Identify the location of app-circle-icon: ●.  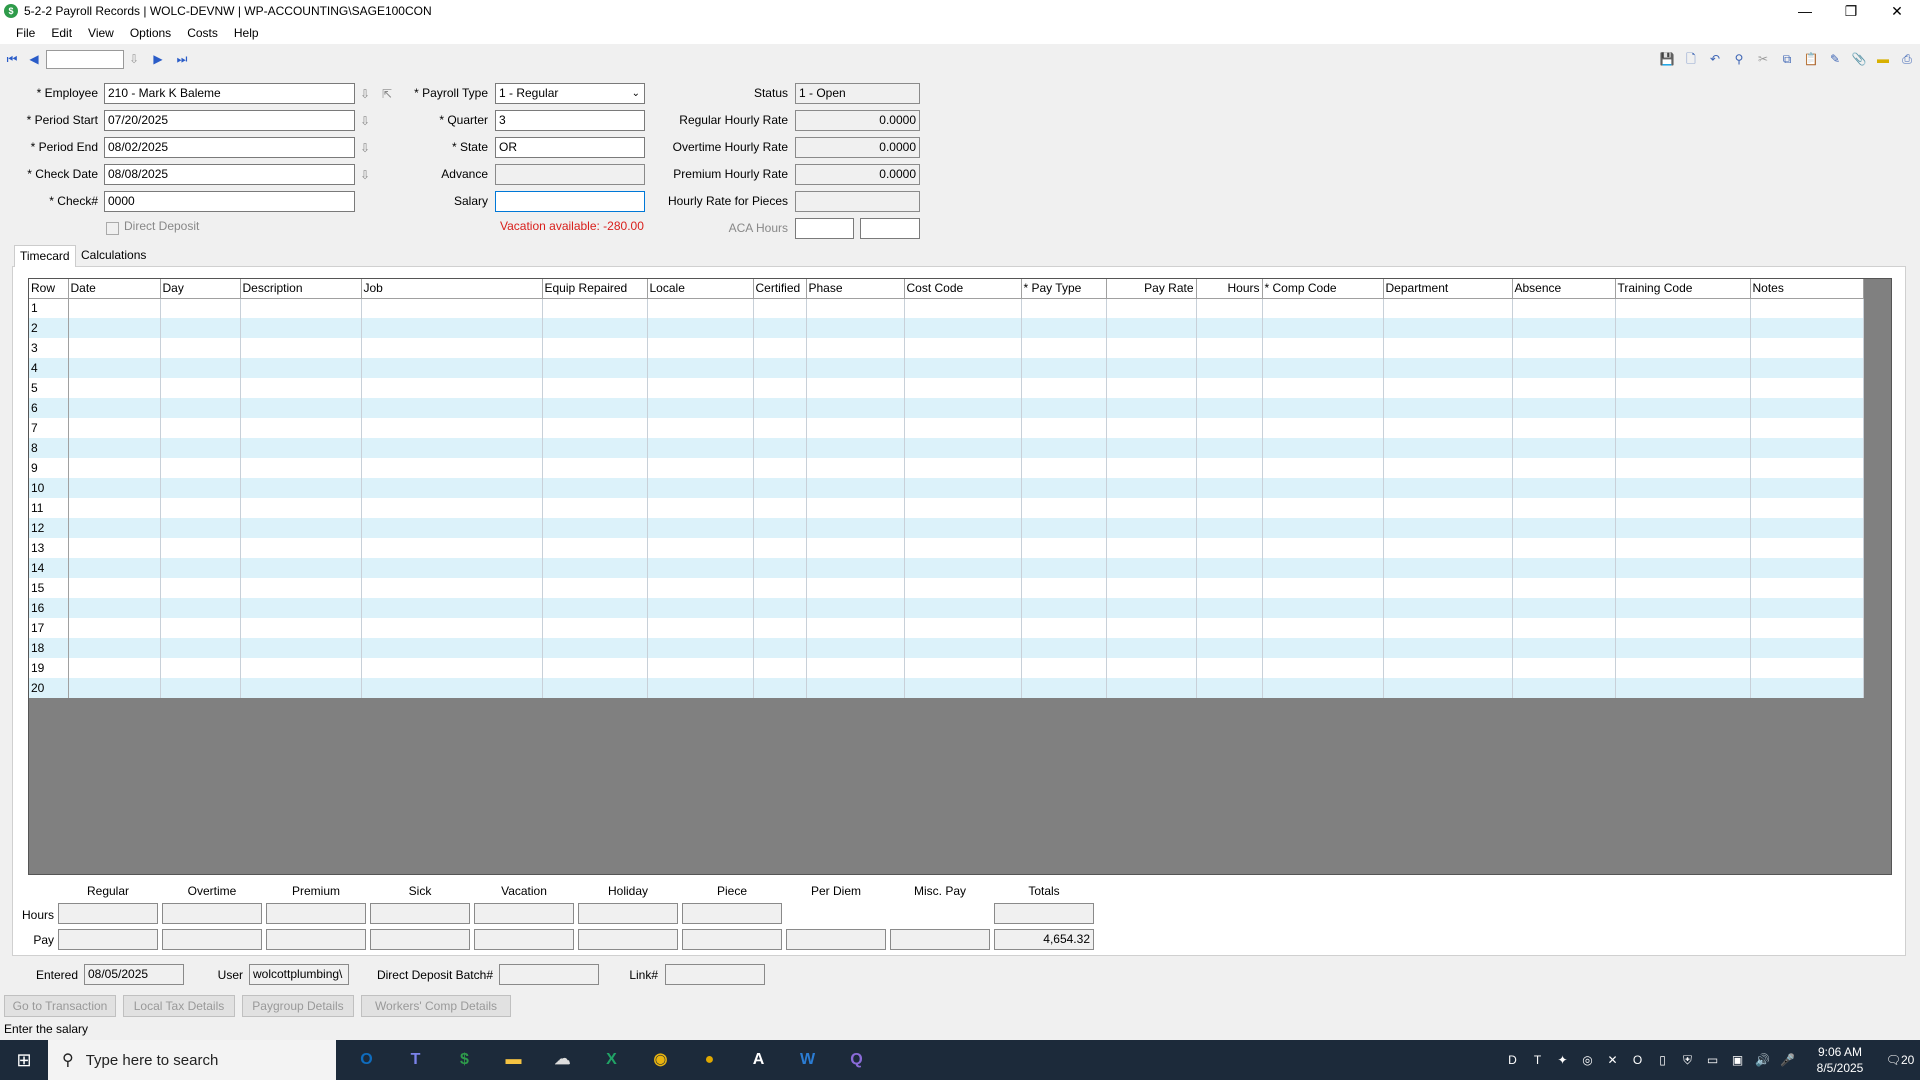
(709, 1060).